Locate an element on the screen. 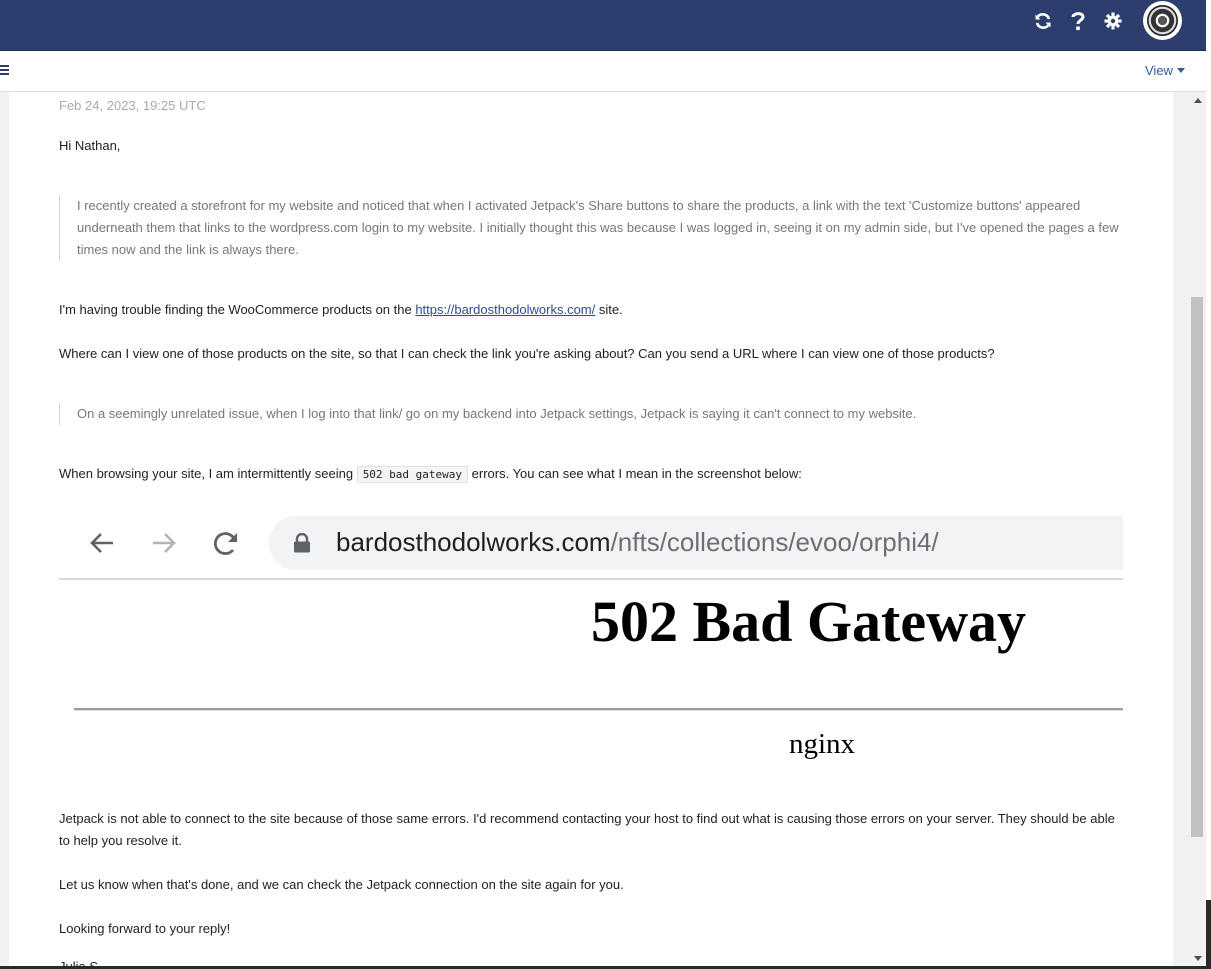 This screenshot has height=969, width=1211. forward-arrow-icon is located at coordinates (164, 543).